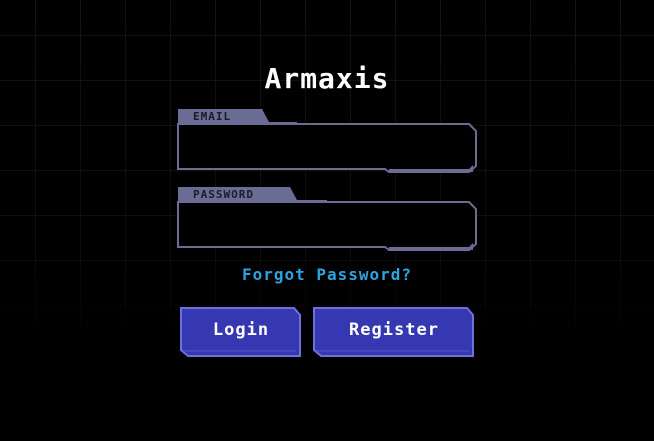 Image resolution: width=654 pixels, height=441 pixels. Describe the element at coordinates (327, 78) in the screenshot. I see `app-title: Armaxis` at that location.